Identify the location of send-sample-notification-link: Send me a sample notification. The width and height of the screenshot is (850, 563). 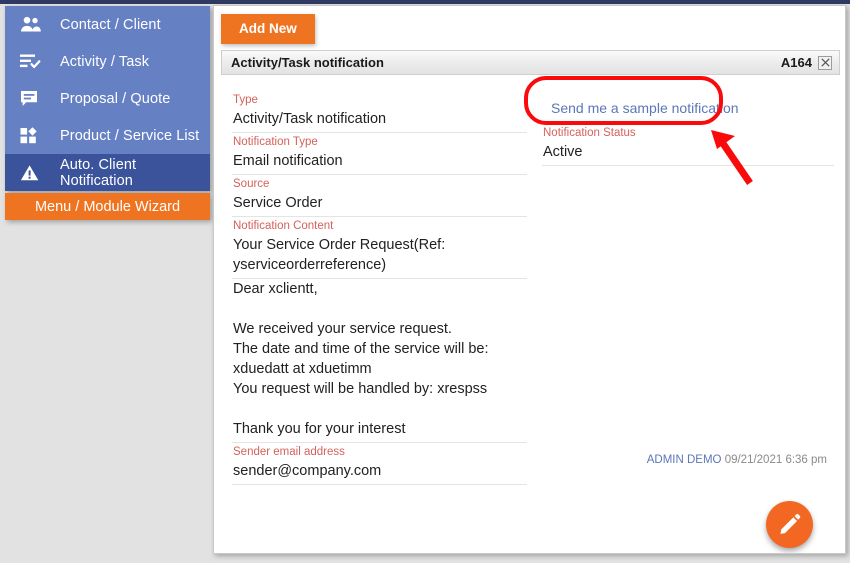
(688, 108).